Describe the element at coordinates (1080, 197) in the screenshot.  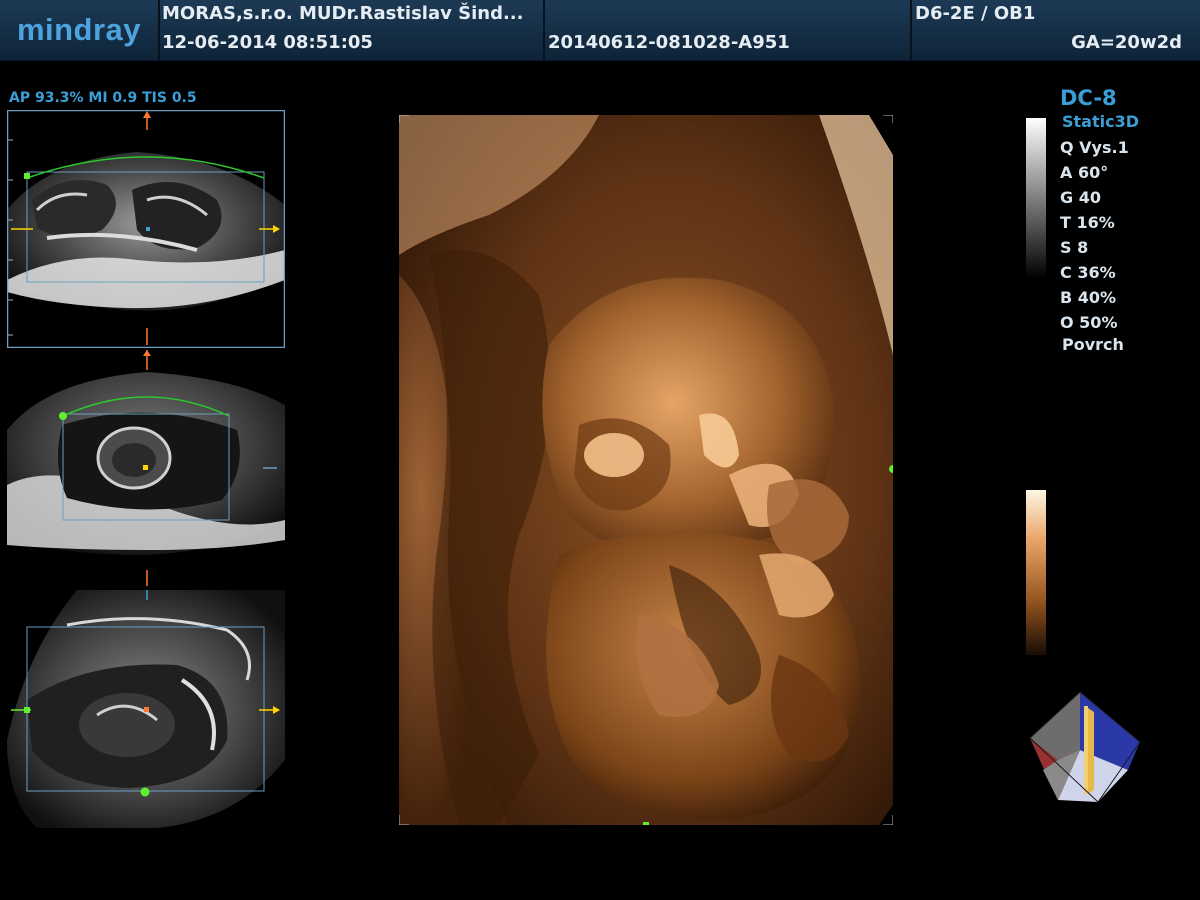
I see `param-gain: G 40` at that location.